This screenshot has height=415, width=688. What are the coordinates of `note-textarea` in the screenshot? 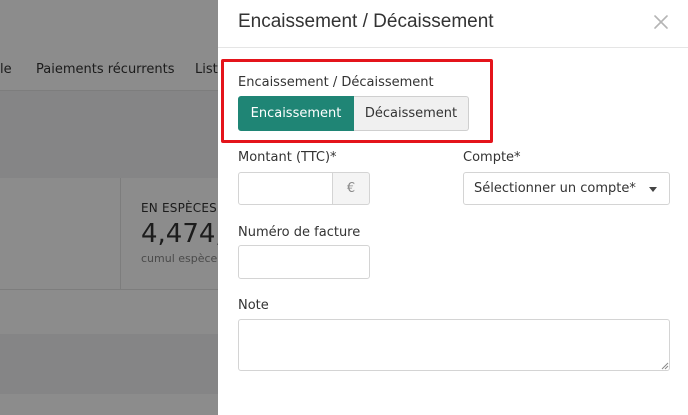 It's located at (454, 345).